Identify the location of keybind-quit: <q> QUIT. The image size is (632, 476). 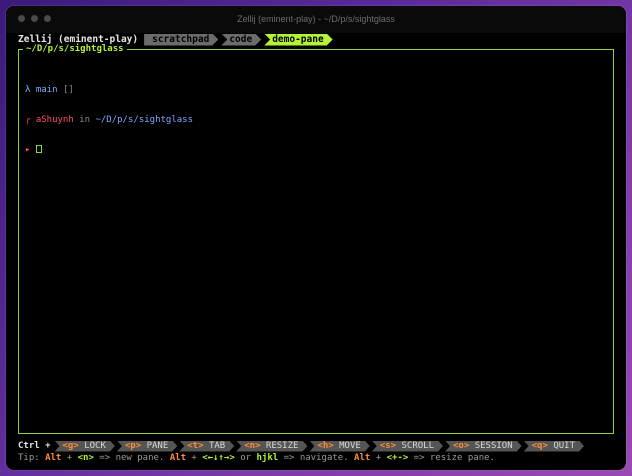
(554, 446).